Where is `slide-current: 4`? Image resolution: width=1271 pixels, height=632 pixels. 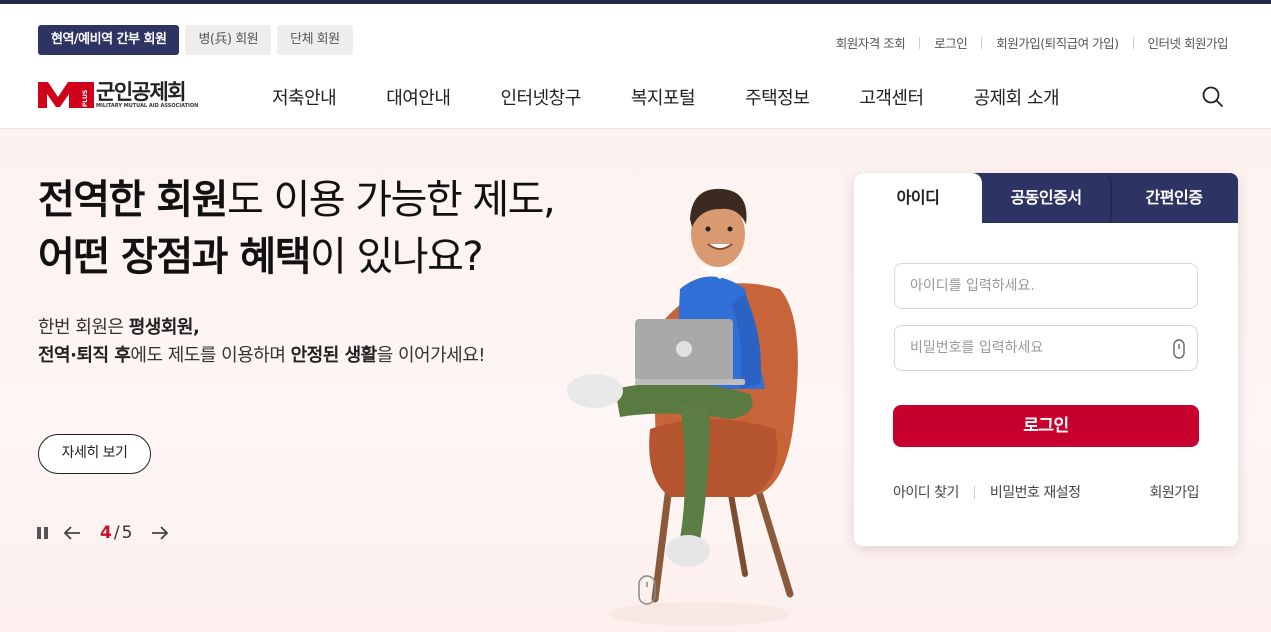
slide-current: 4 is located at coordinates (106, 533).